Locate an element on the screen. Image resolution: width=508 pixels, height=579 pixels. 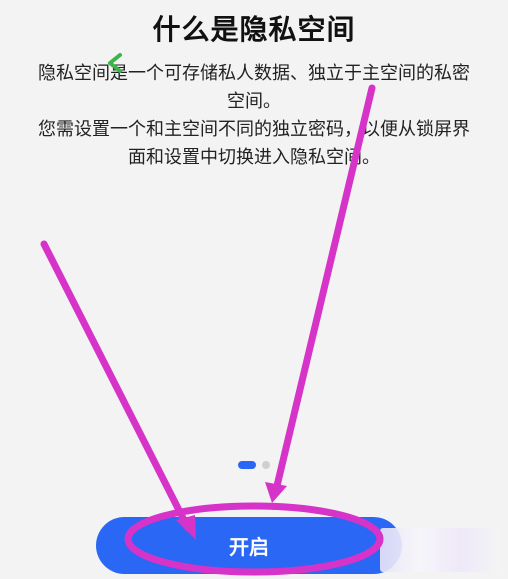
chevron-left-icon is located at coordinates (115, 63).